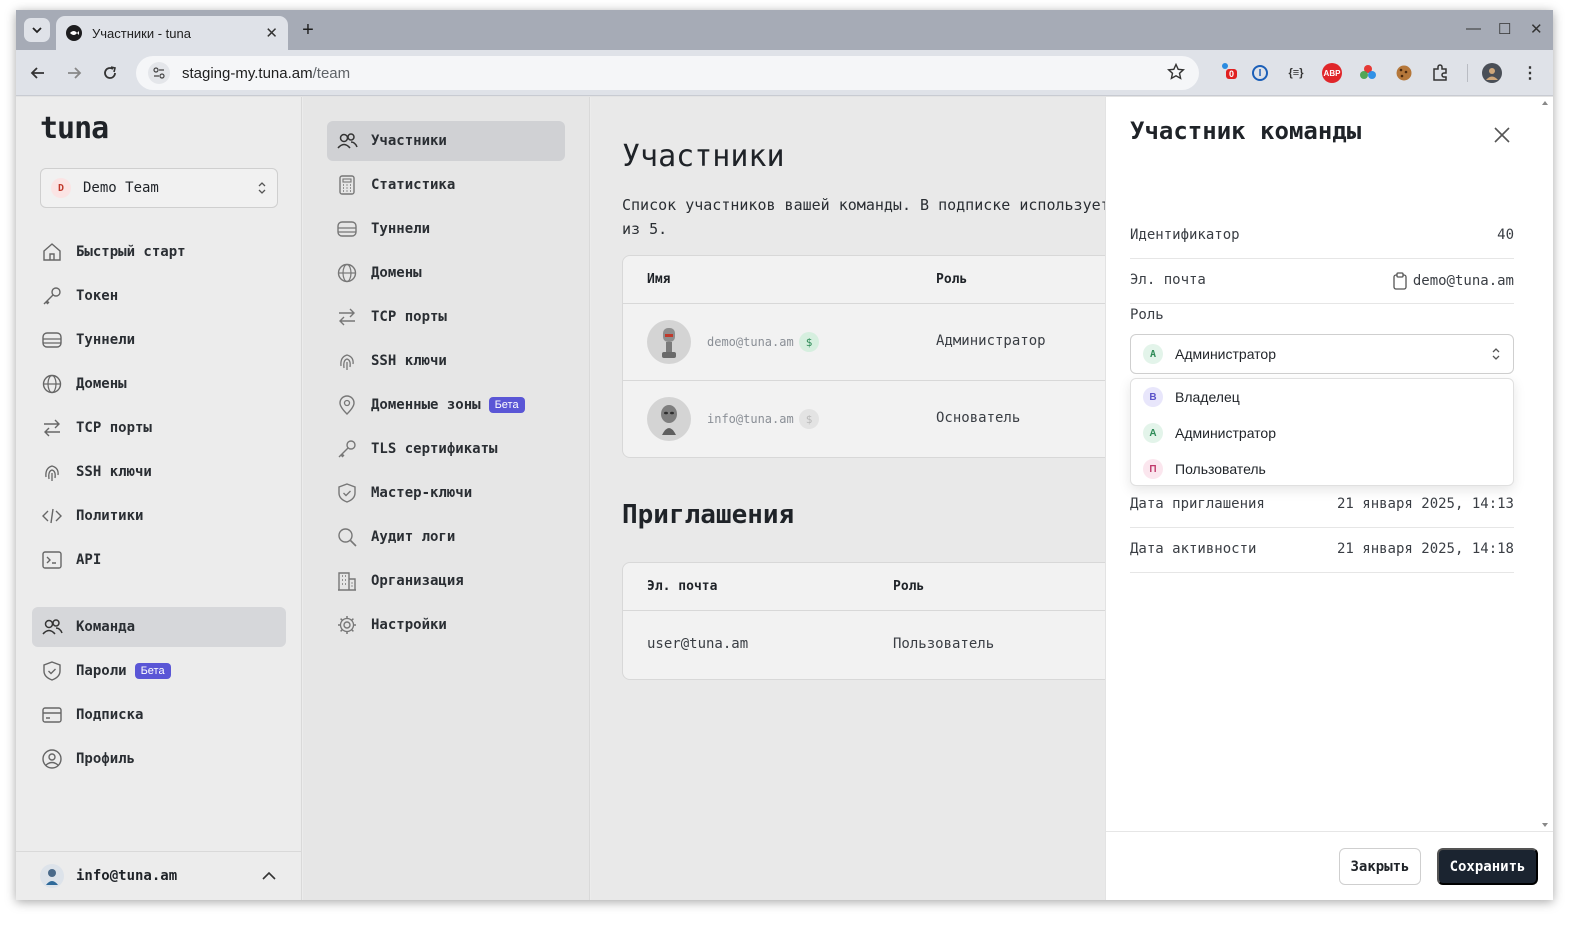  I want to click on tab-close-icon: ✕, so click(271, 33).